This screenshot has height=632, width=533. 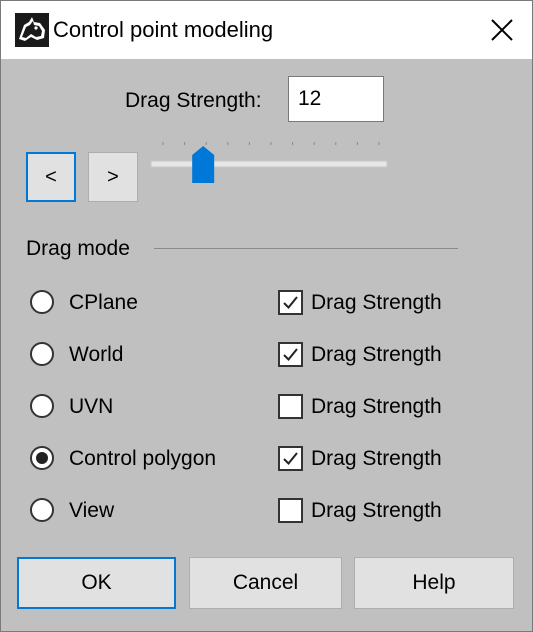 I want to click on checkbox-drag-strength-world, so click(x=290, y=354).